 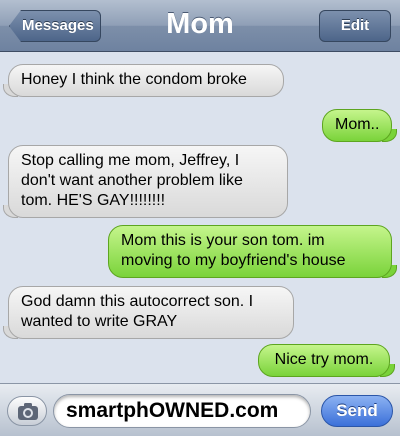 I want to click on message-sent: Mom.., so click(x=359, y=125).